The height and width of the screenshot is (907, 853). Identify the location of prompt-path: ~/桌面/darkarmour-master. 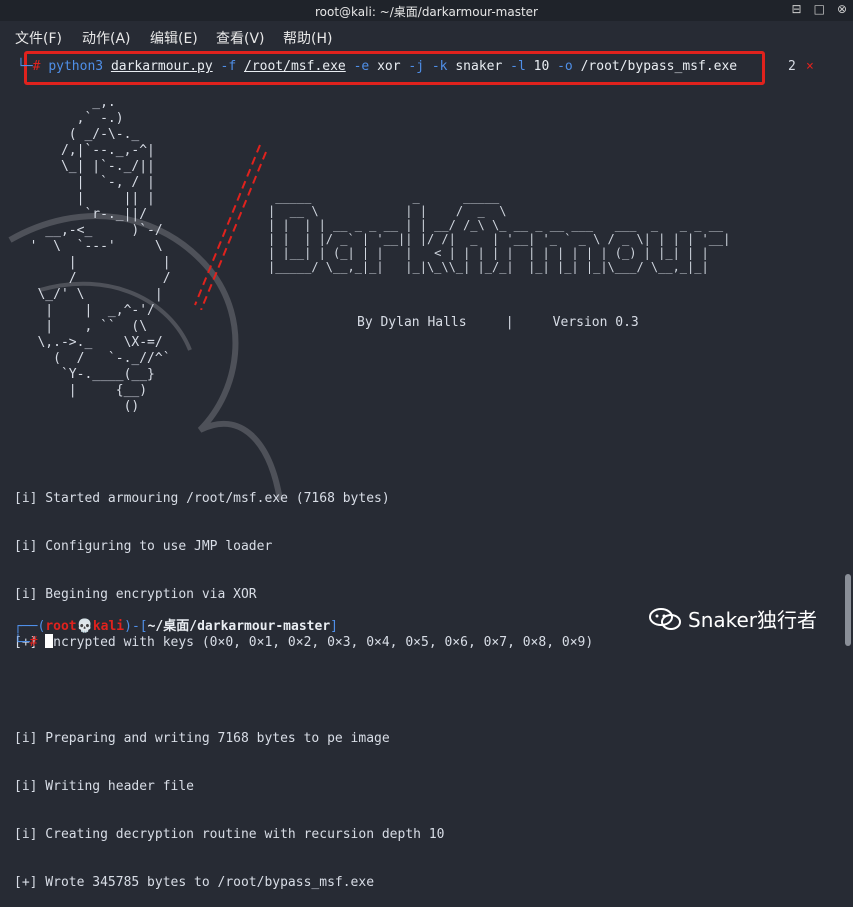
(239, 626).